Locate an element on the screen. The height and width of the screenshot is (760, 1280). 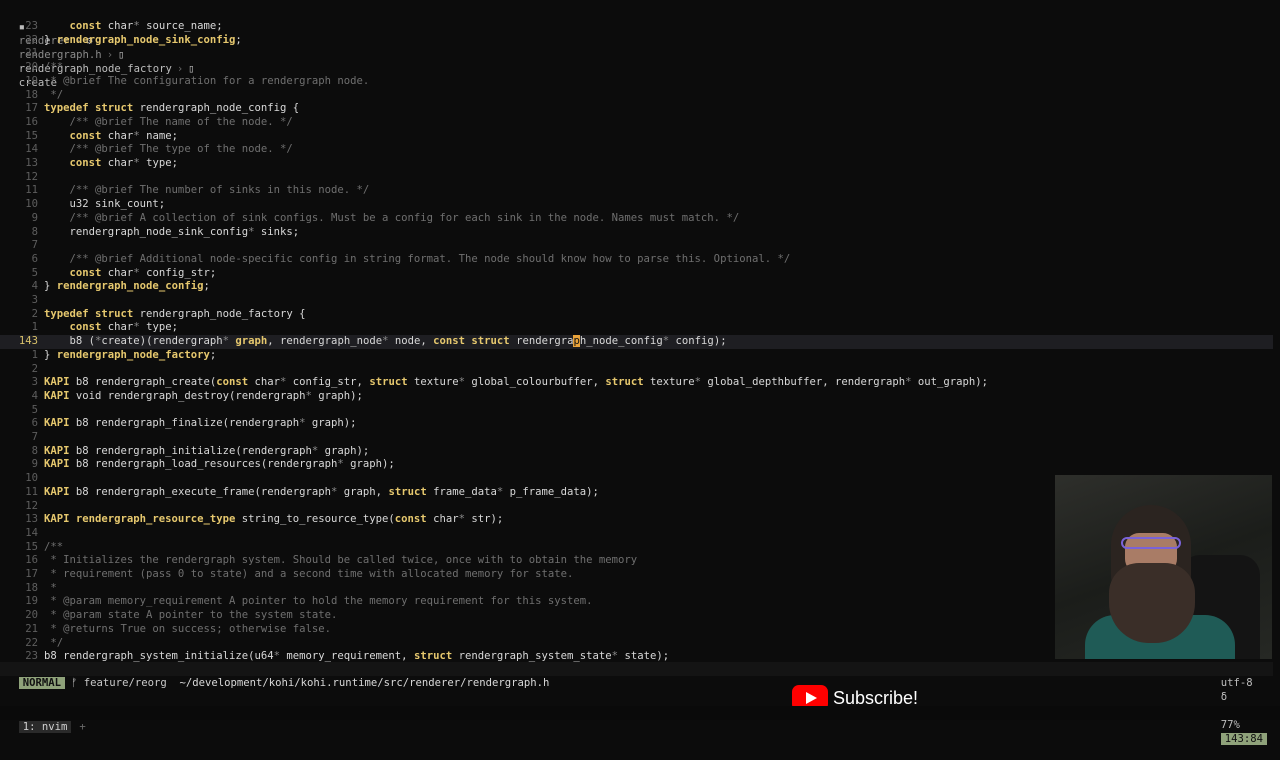
line-number: 15 is located at coordinates (31, 546).